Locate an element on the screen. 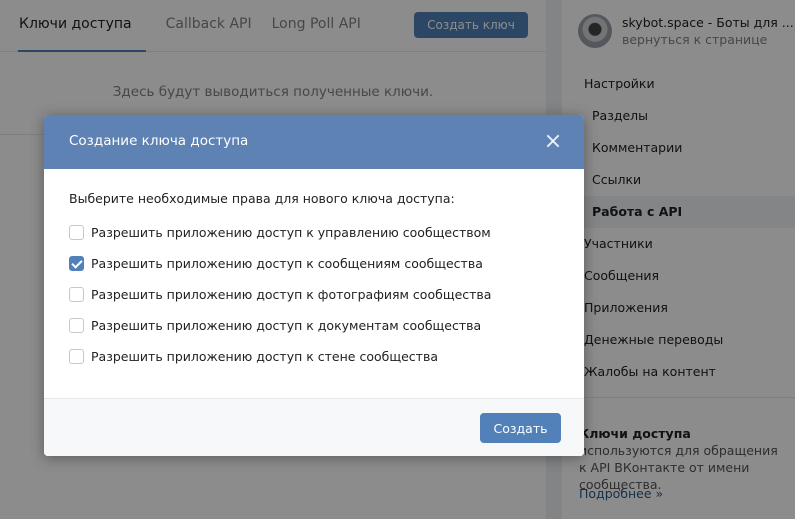  modal-header: Создание ключа доступа is located at coordinates (314, 142).